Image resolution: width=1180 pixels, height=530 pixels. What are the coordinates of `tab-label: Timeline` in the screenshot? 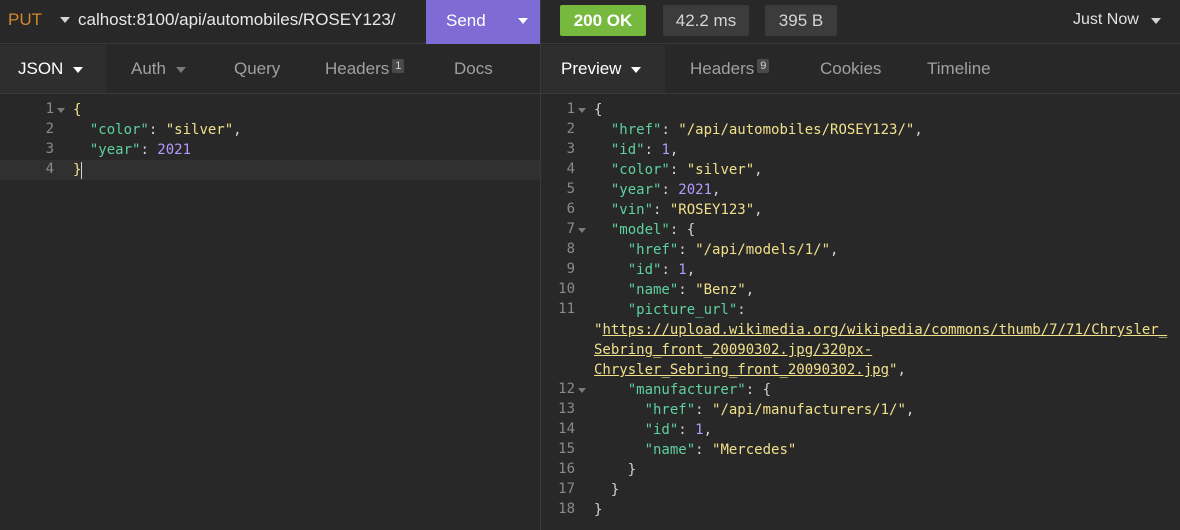 It's located at (959, 68).